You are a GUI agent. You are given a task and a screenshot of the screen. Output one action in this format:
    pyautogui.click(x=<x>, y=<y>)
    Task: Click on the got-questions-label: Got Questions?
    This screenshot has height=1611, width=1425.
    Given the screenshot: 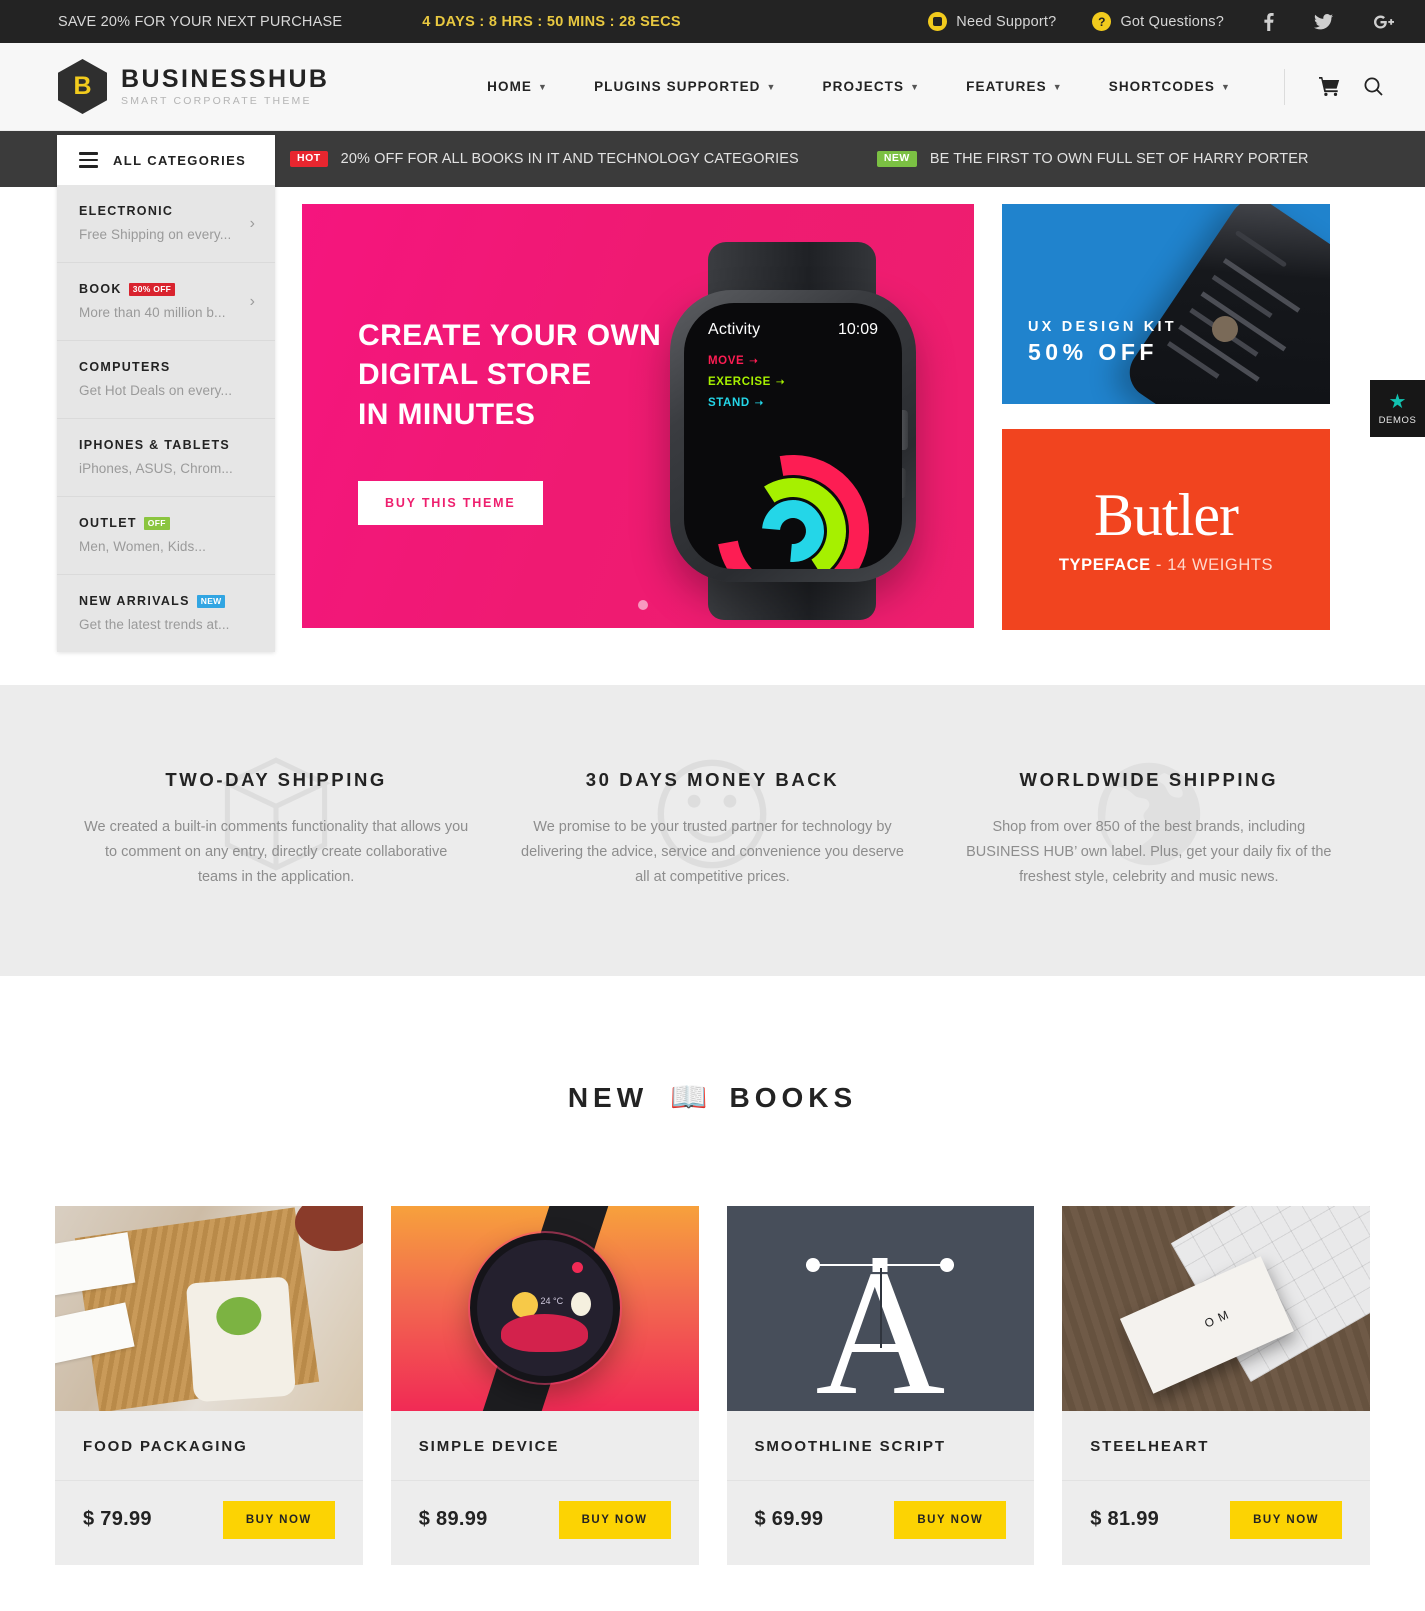 What is the action you would take?
    pyautogui.click(x=1172, y=21)
    